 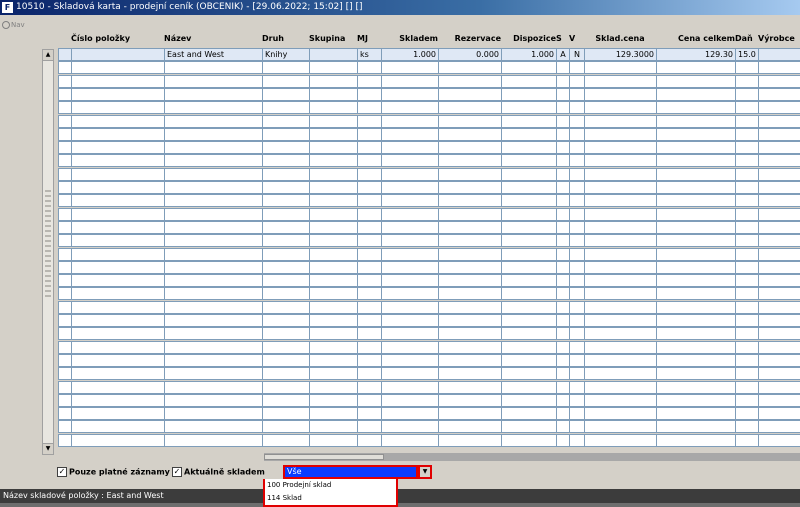 What do you see at coordinates (333, 39) in the screenshot?
I see `column-header-group: Skupina` at bounding box center [333, 39].